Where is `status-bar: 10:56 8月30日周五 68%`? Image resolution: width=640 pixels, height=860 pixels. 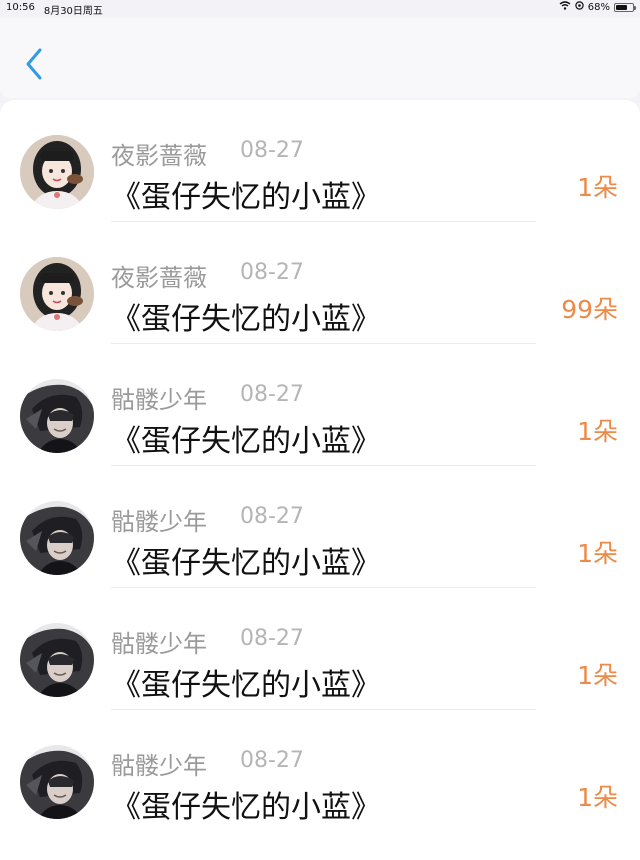 status-bar: 10:56 8月30日周五 68% is located at coordinates (320, 8).